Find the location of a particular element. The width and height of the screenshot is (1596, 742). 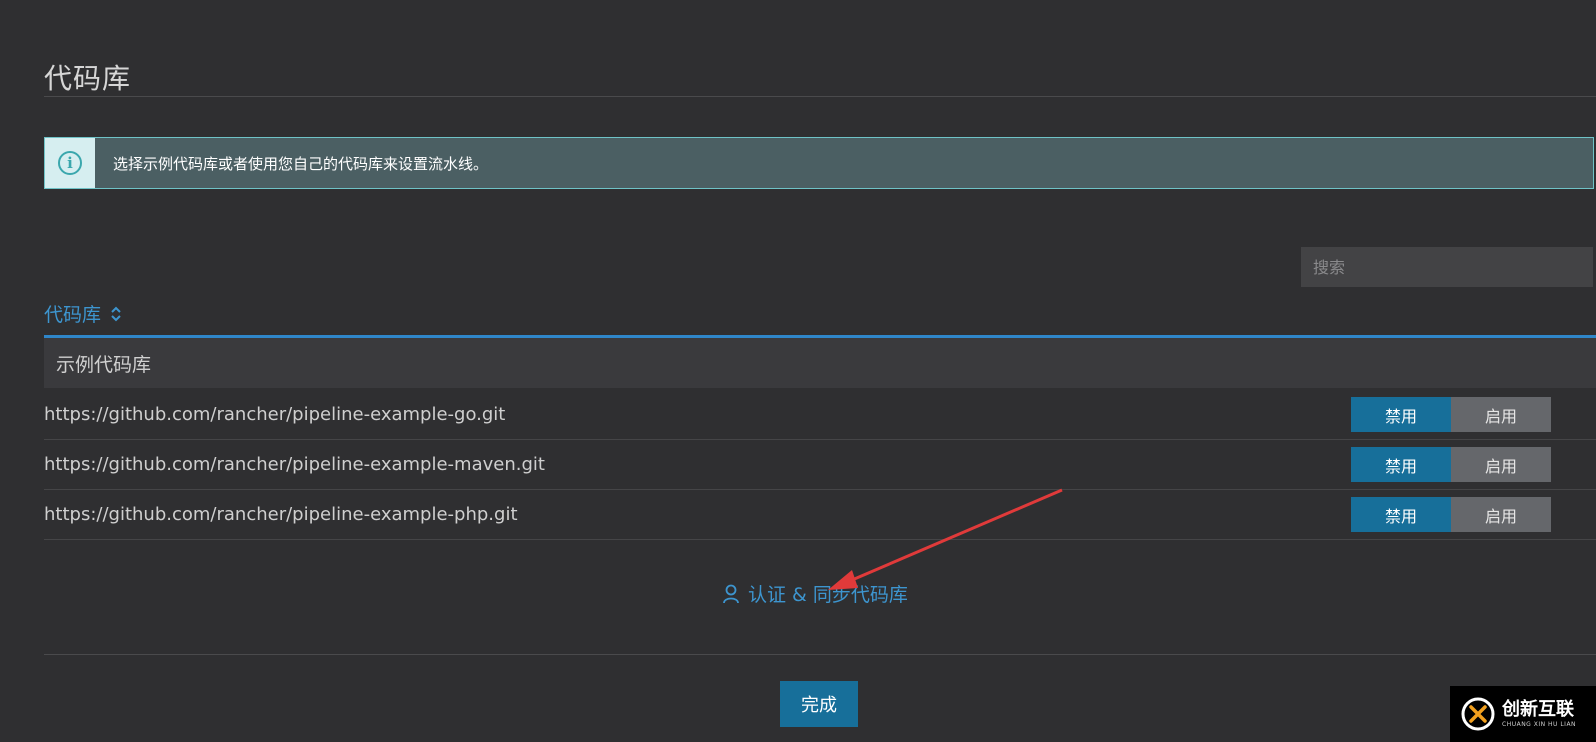

user-icon is located at coordinates (731, 593).